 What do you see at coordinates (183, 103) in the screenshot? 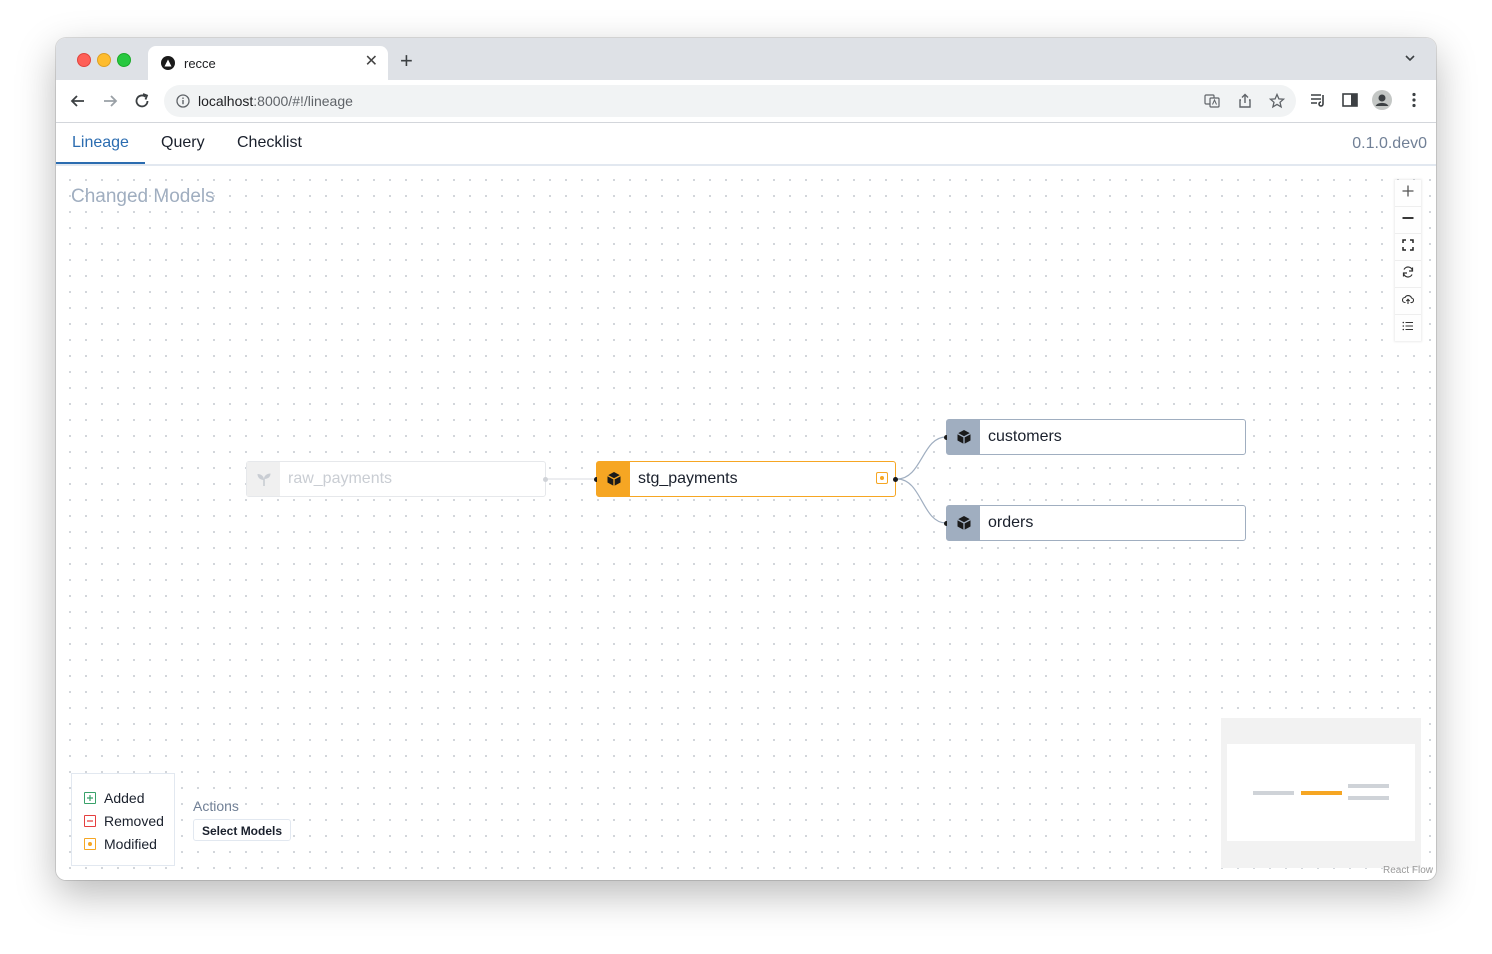
I see `site-info-icon` at bounding box center [183, 103].